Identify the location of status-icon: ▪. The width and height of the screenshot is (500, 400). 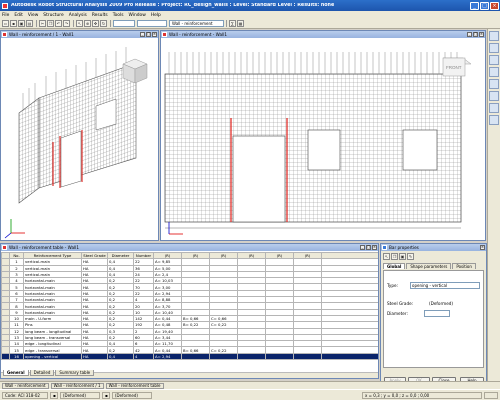
(54, 395).